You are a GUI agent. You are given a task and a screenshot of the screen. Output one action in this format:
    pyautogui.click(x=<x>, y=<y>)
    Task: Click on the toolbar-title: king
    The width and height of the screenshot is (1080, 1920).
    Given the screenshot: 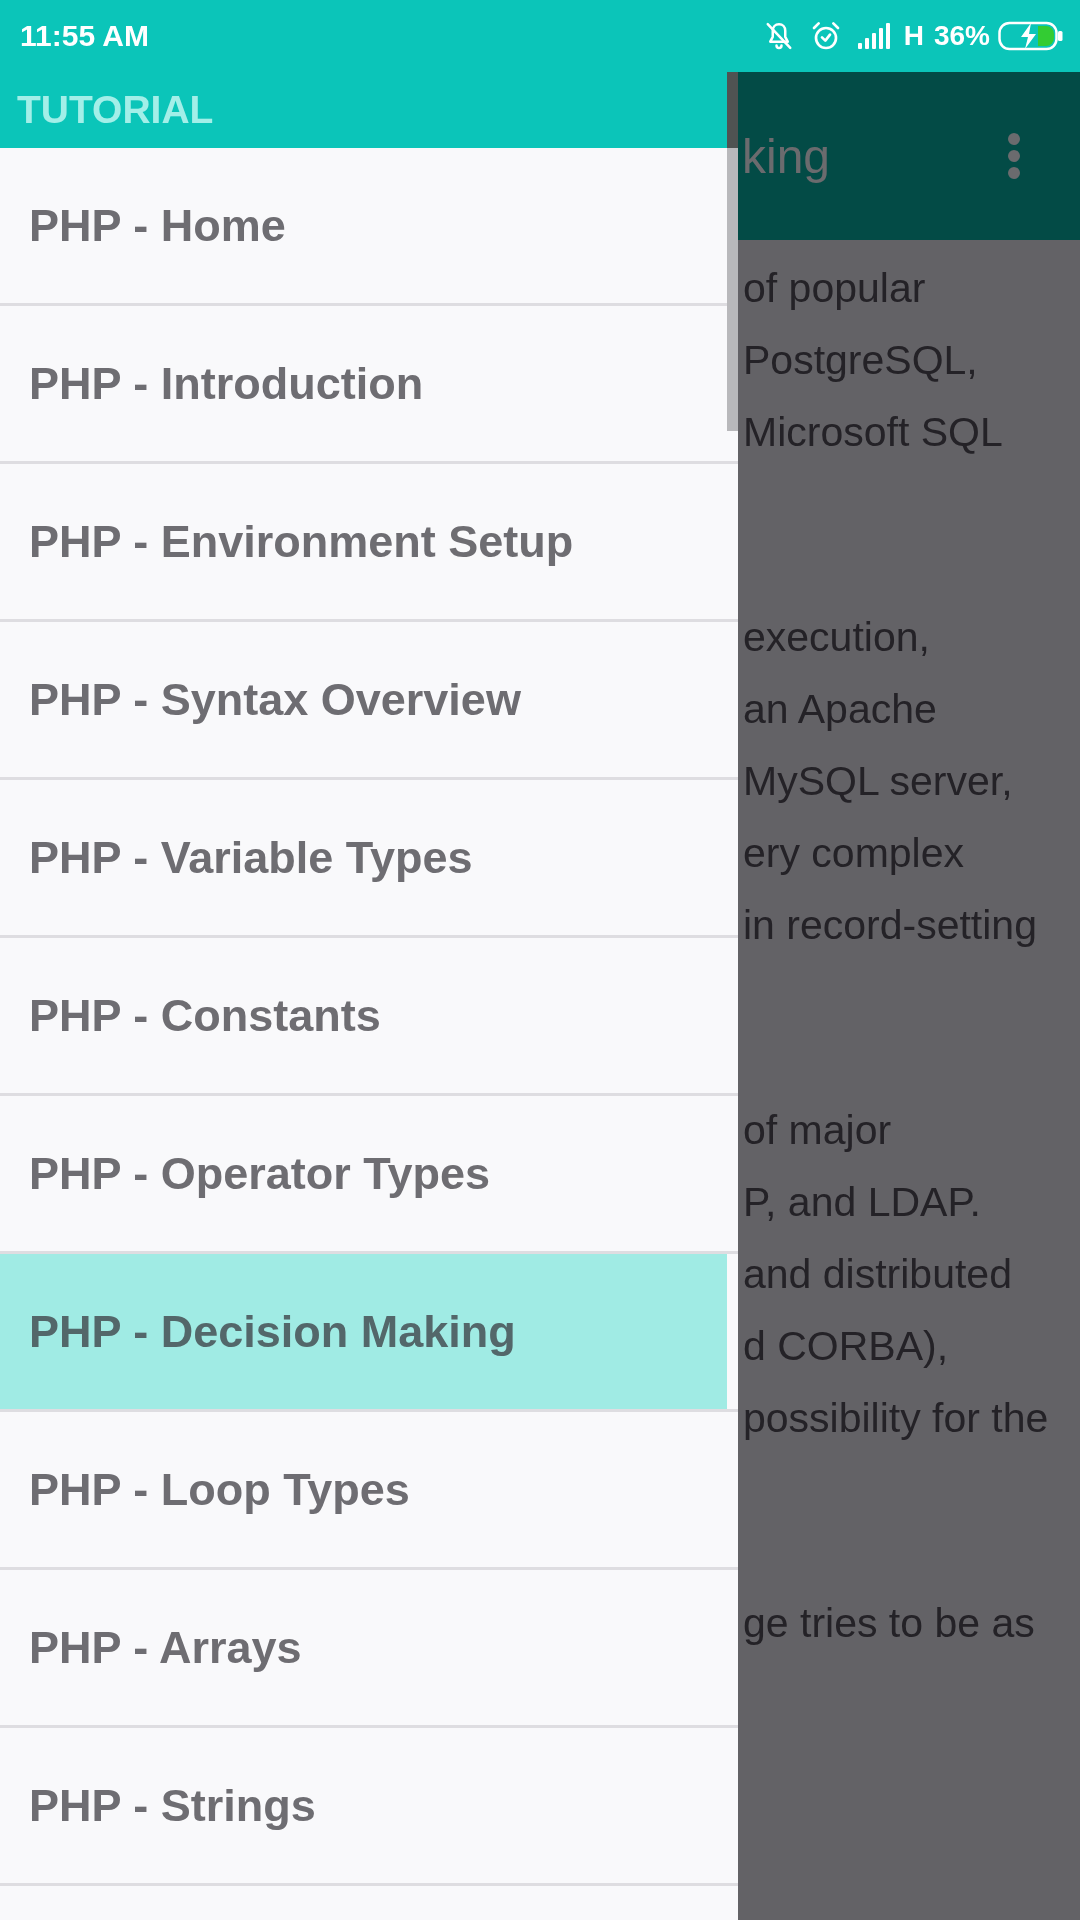 What is the action you would take?
    pyautogui.click(x=786, y=156)
    